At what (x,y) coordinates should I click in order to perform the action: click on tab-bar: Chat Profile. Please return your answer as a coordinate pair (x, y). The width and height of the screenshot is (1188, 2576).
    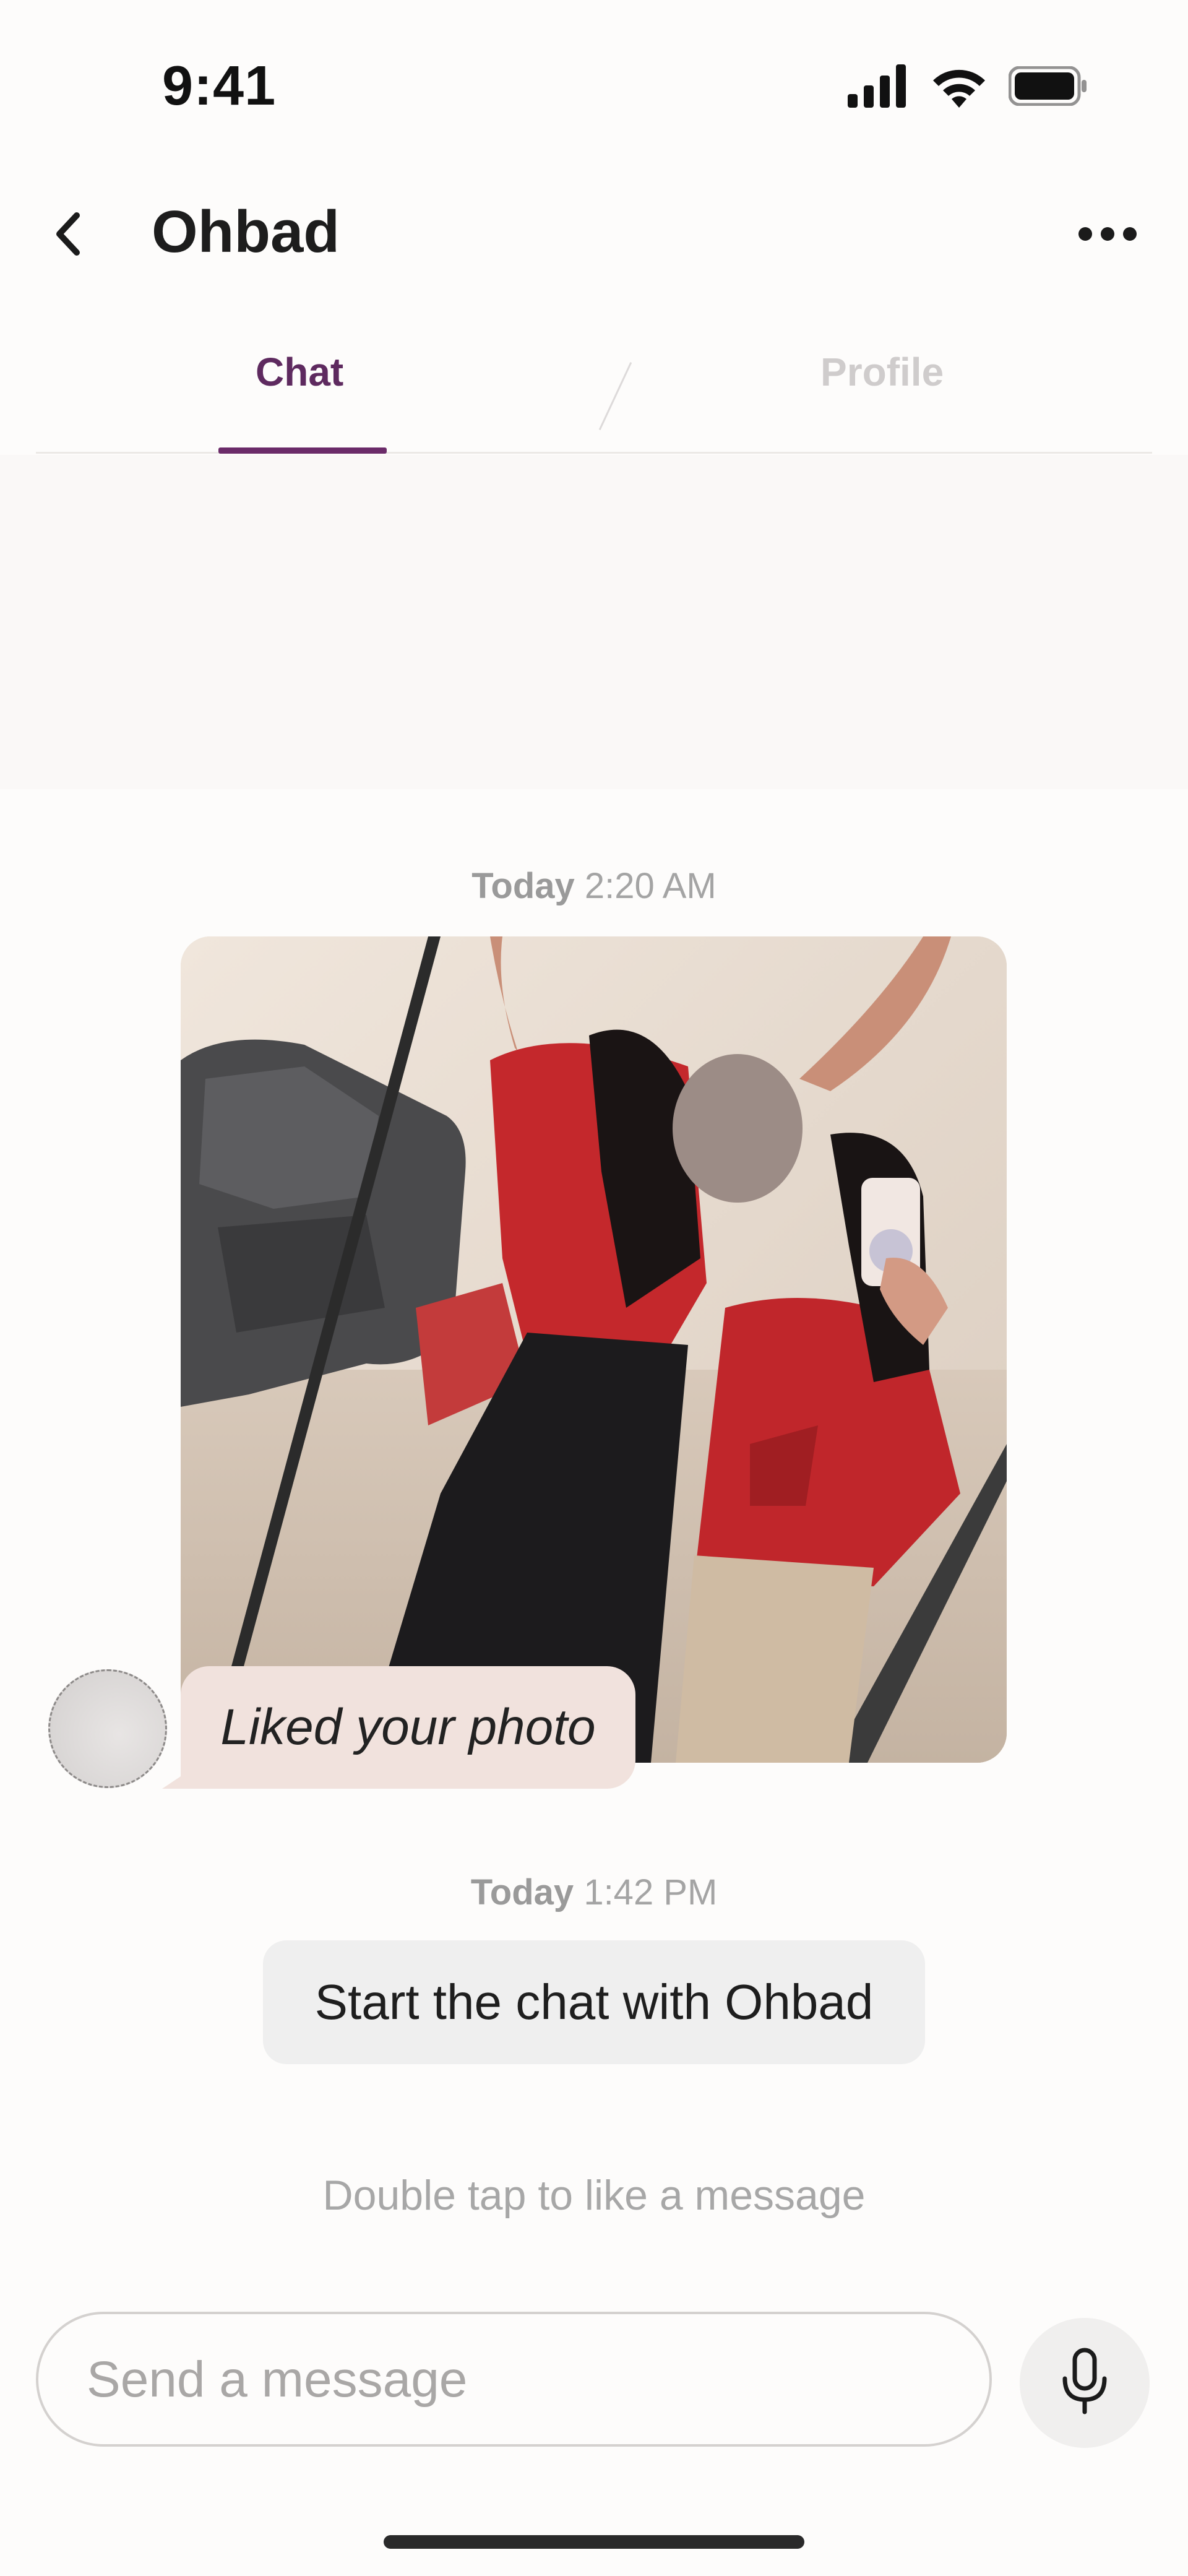
    Looking at the image, I should click on (594, 394).